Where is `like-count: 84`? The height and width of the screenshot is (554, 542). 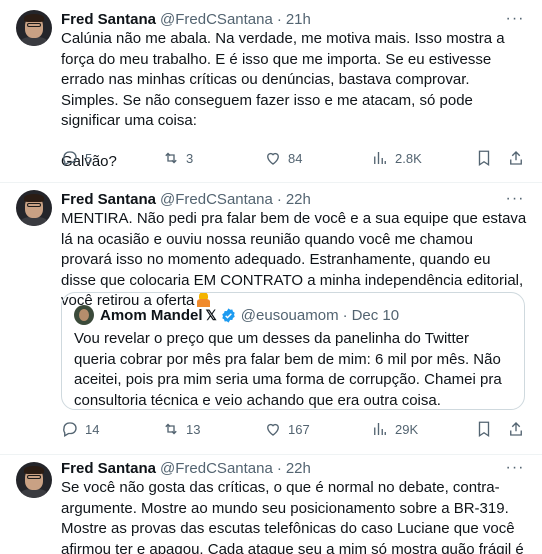 like-count: 84 is located at coordinates (295, 158).